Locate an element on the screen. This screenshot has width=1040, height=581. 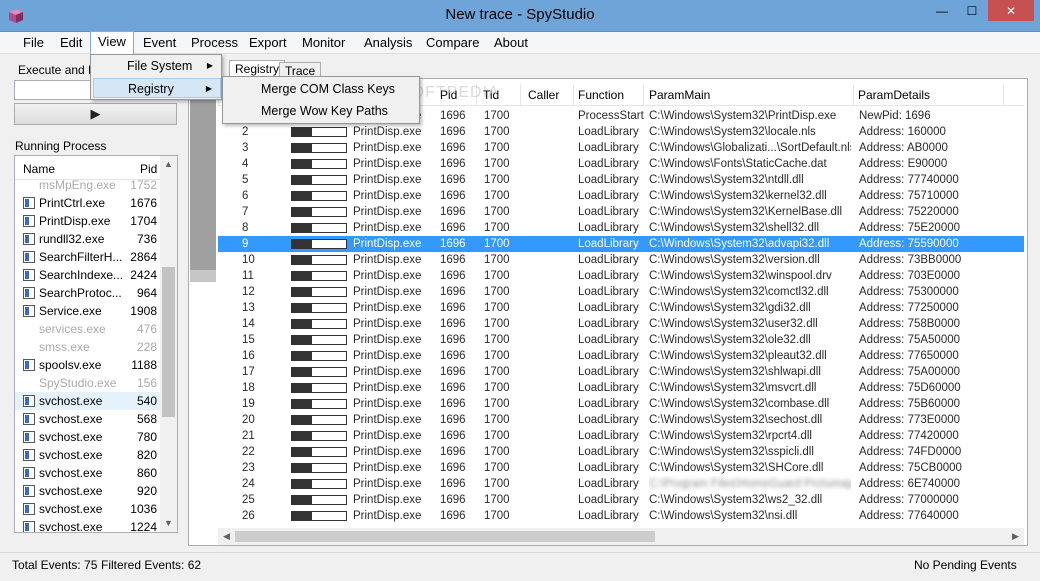
process-row: PrintCtrl.exe 1676 is located at coordinates (88, 203).